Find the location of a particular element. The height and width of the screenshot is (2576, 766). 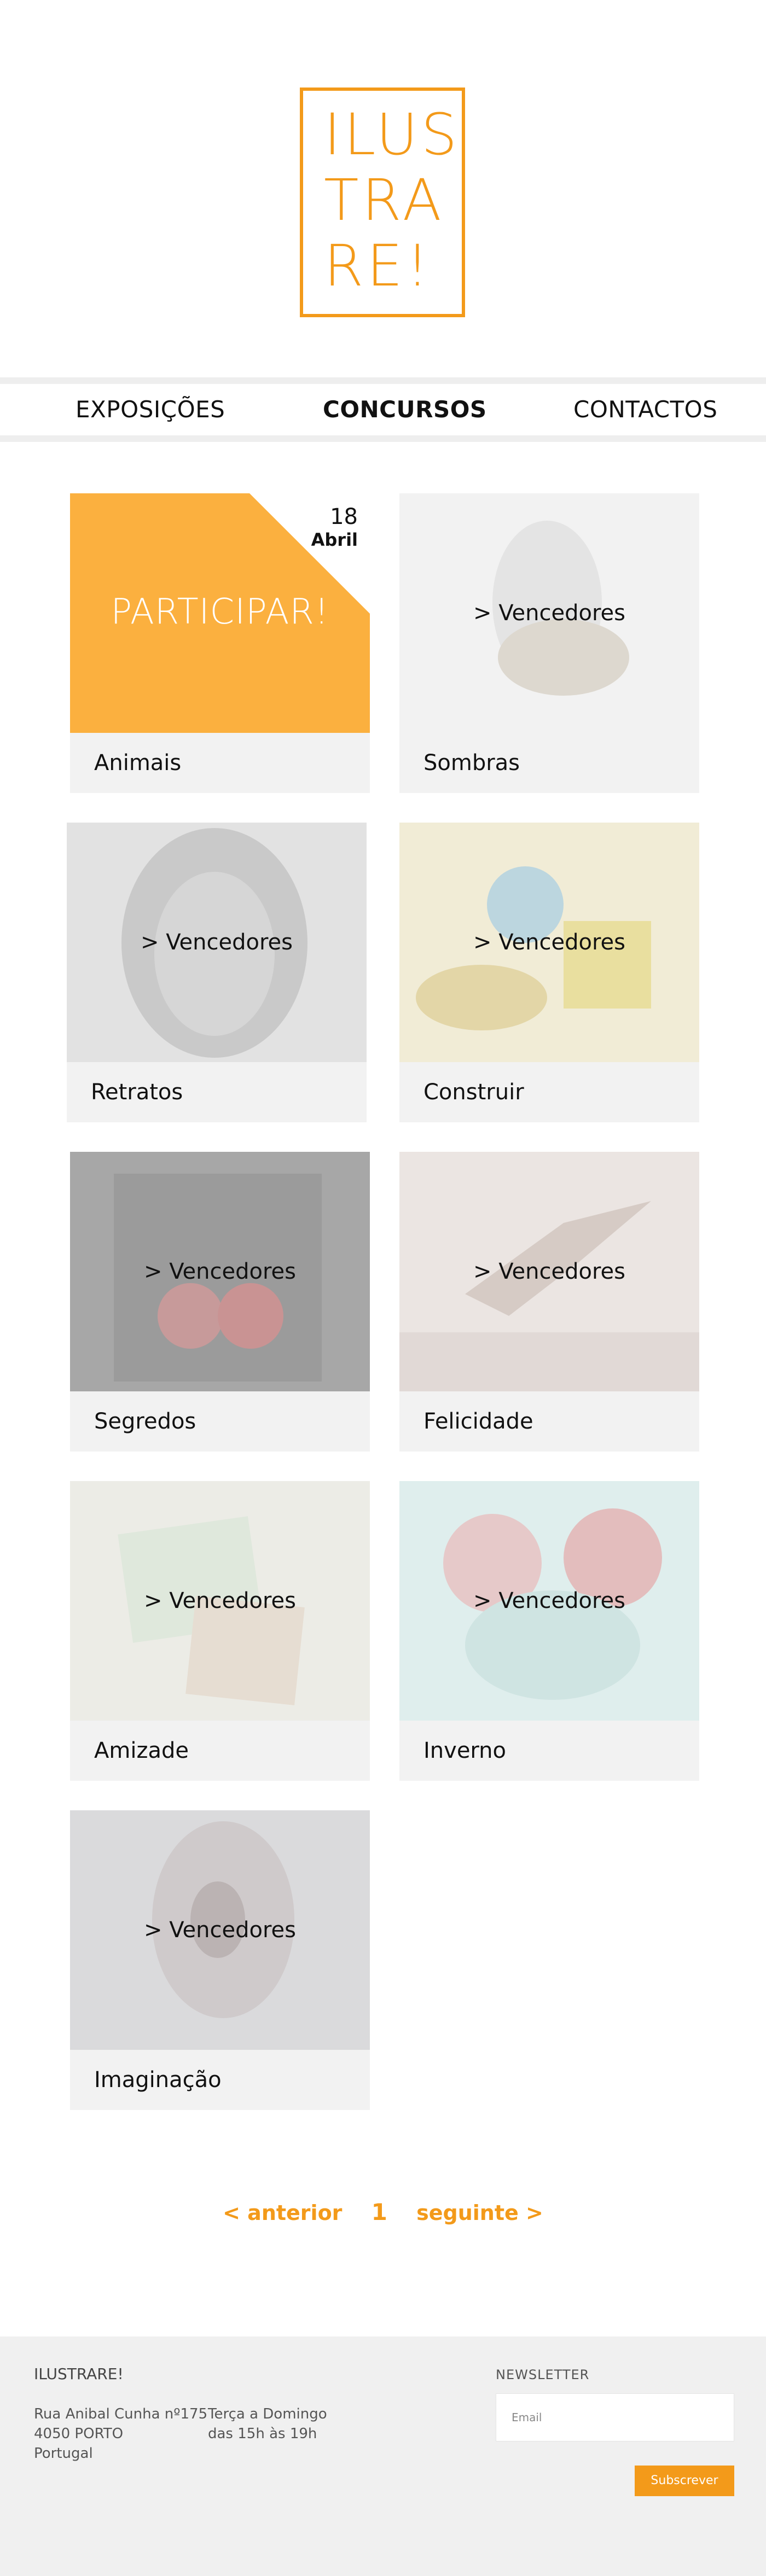

logo-line-2: TRA is located at coordinates (384, 200).